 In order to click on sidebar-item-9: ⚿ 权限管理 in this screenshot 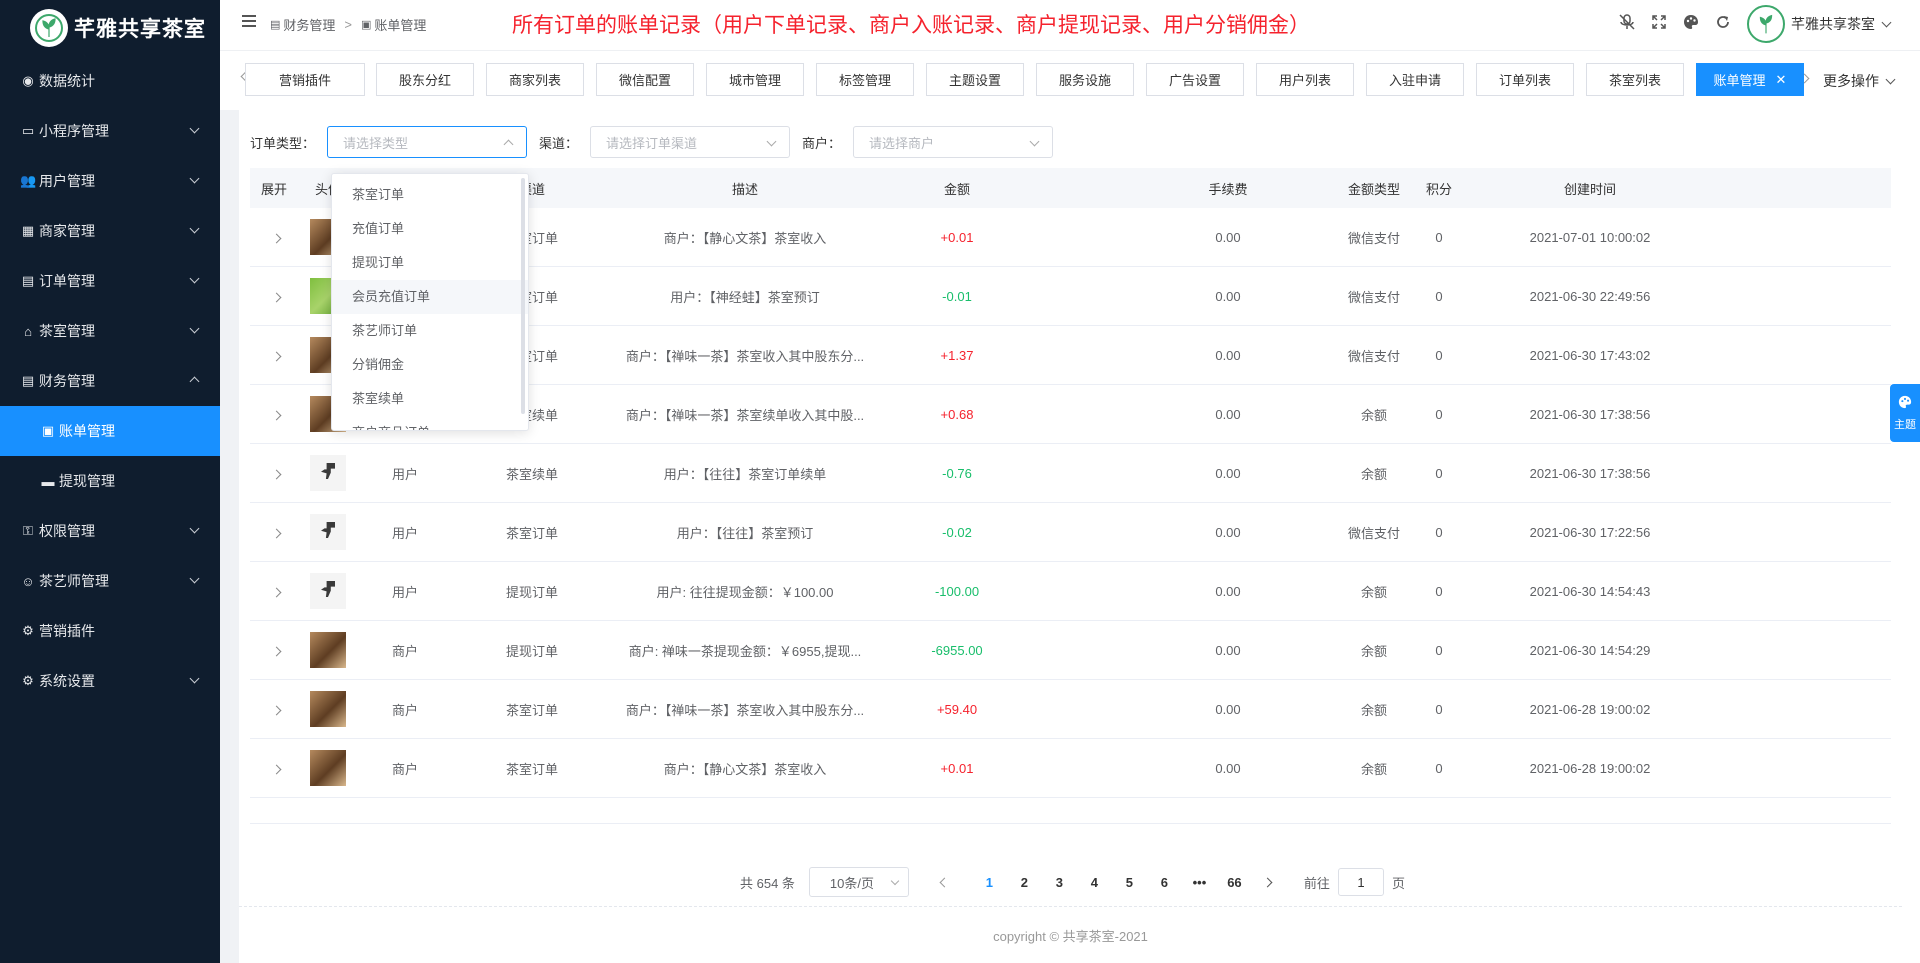, I will do `click(110, 531)`.